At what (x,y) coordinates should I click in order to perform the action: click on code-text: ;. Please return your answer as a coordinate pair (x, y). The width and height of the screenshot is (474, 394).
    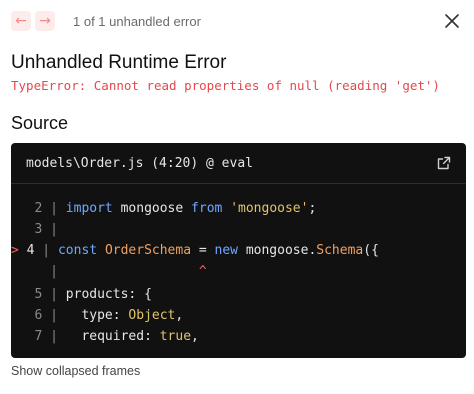
    Looking at the image, I should click on (312, 208).